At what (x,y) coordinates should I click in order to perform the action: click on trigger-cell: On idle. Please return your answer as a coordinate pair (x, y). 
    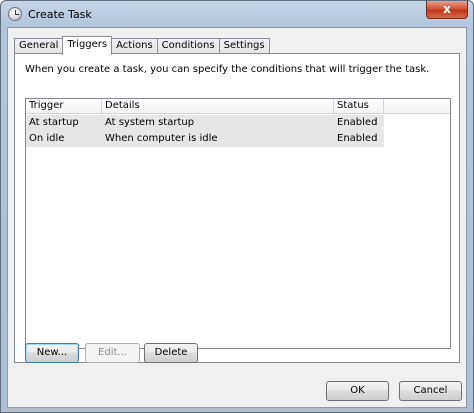
    Looking at the image, I should click on (47, 138).